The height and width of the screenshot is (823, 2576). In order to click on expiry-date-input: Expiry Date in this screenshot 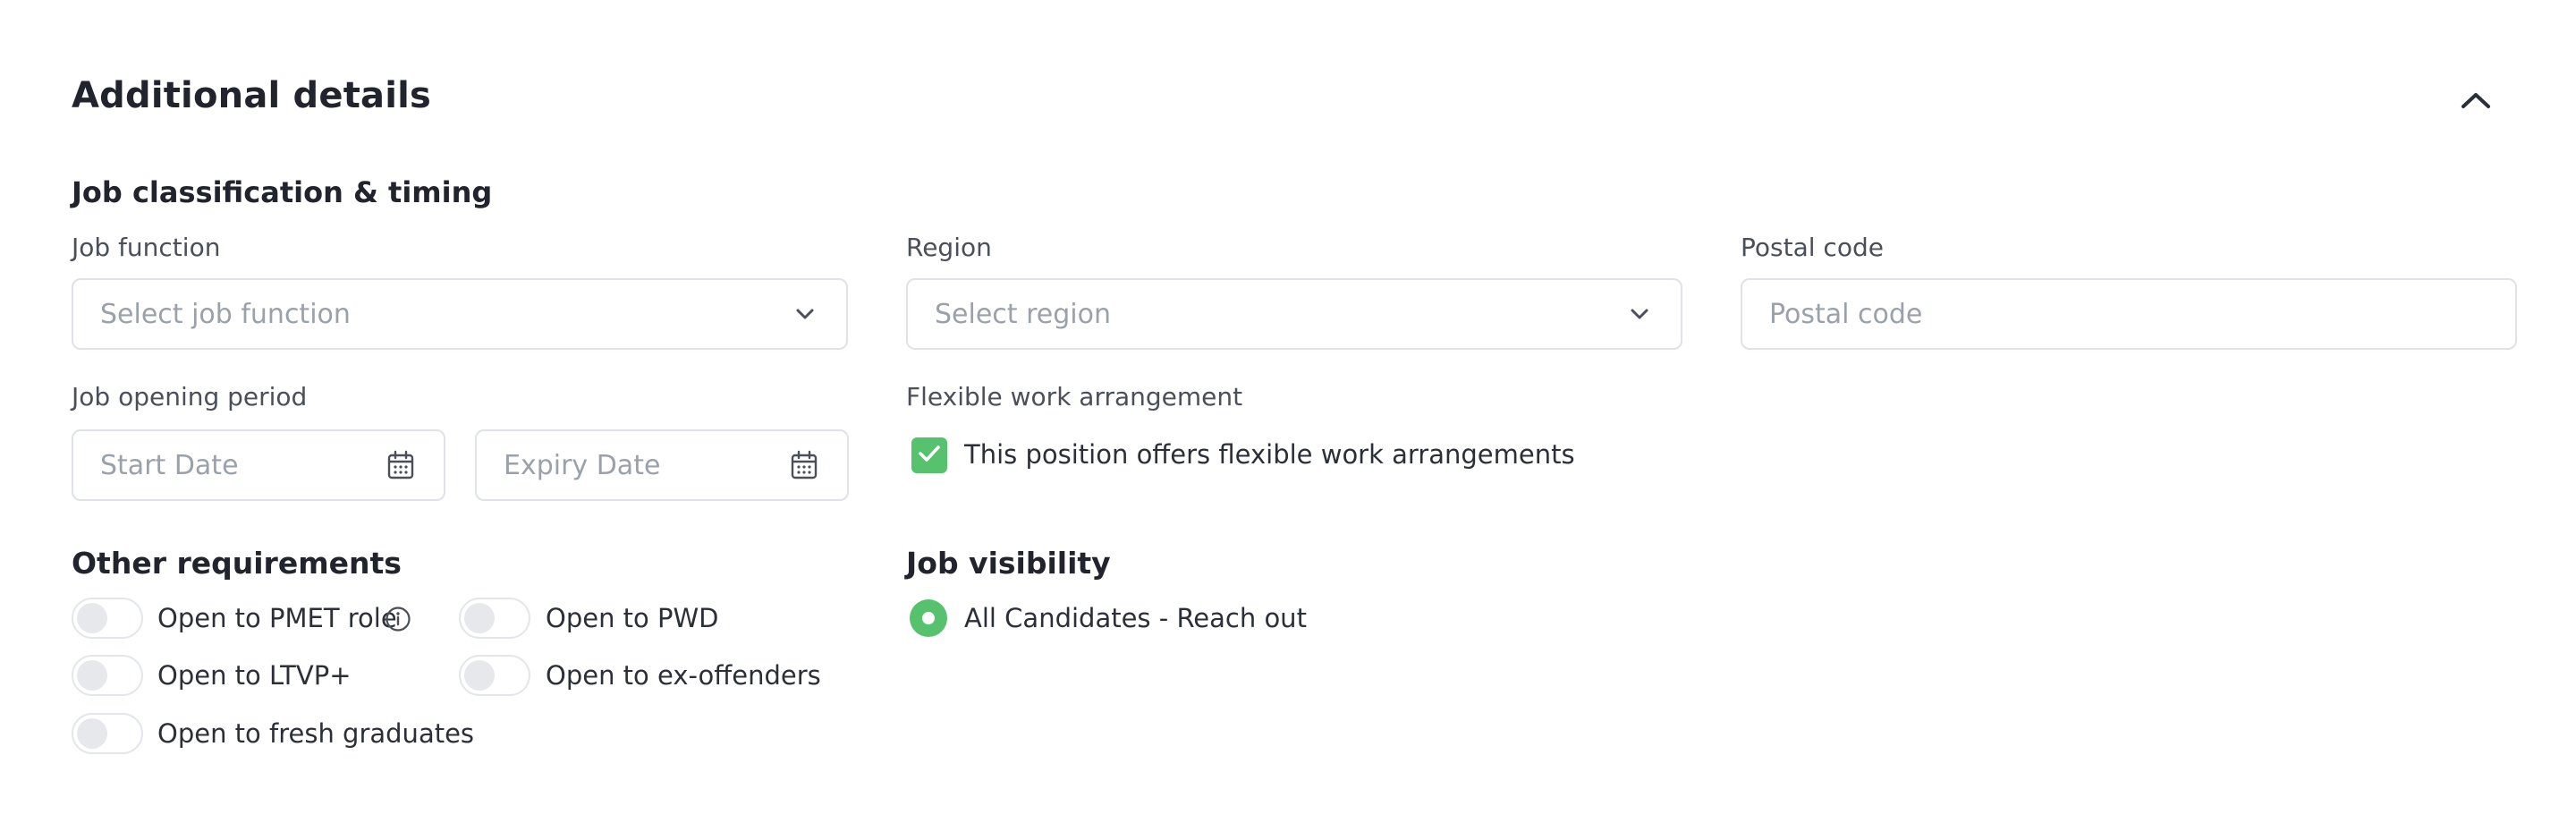, I will do `click(662, 465)`.